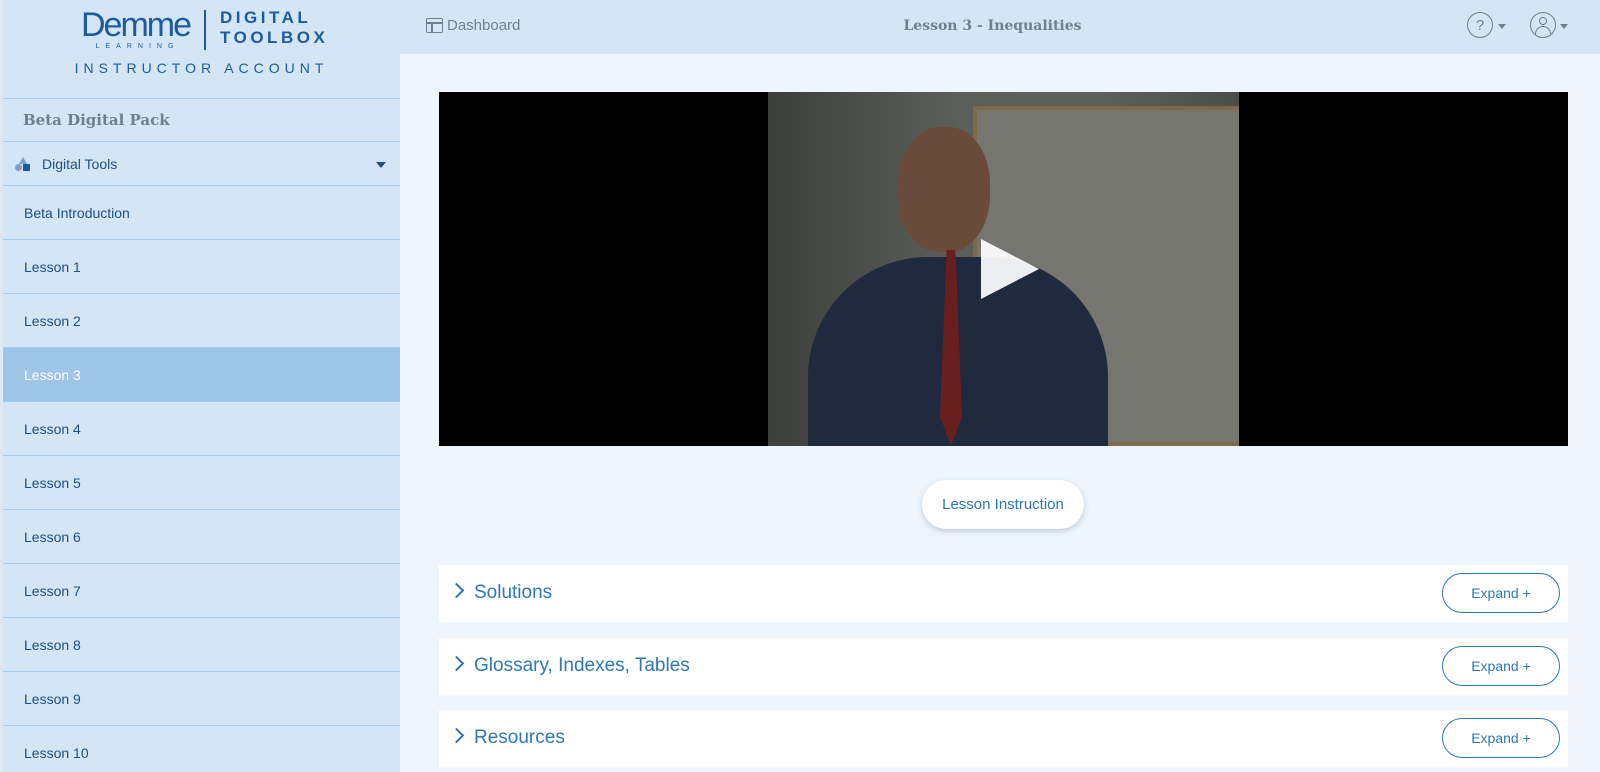 The width and height of the screenshot is (1600, 772). What do you see at coordinates (1003, 593) in the screenshot?
I see `section-solutions: Solutions Expand +` at bounding box center [1003, 593].